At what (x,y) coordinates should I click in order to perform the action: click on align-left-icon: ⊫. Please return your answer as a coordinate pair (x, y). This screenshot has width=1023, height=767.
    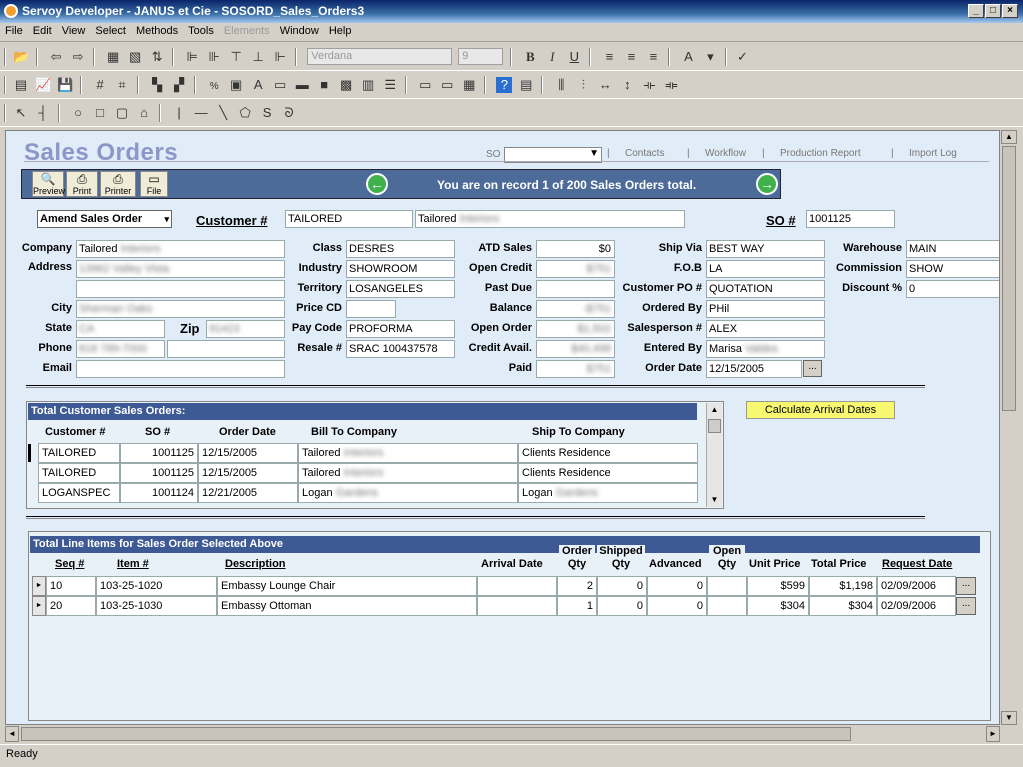
    Looking at the image, I should click on (192, 57).